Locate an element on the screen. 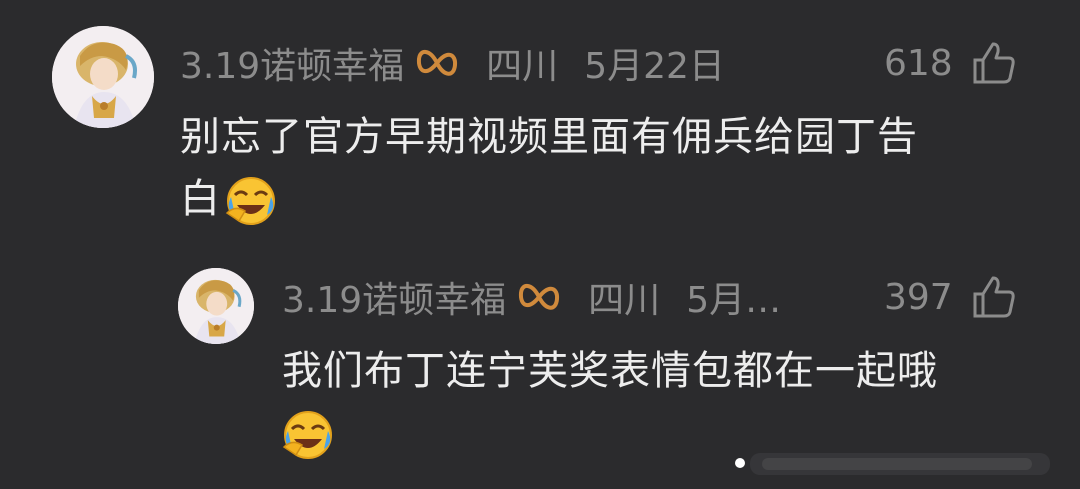 This screenshot has height=489, width=1080. like-control: 397 is located at coordinates (950, 297).